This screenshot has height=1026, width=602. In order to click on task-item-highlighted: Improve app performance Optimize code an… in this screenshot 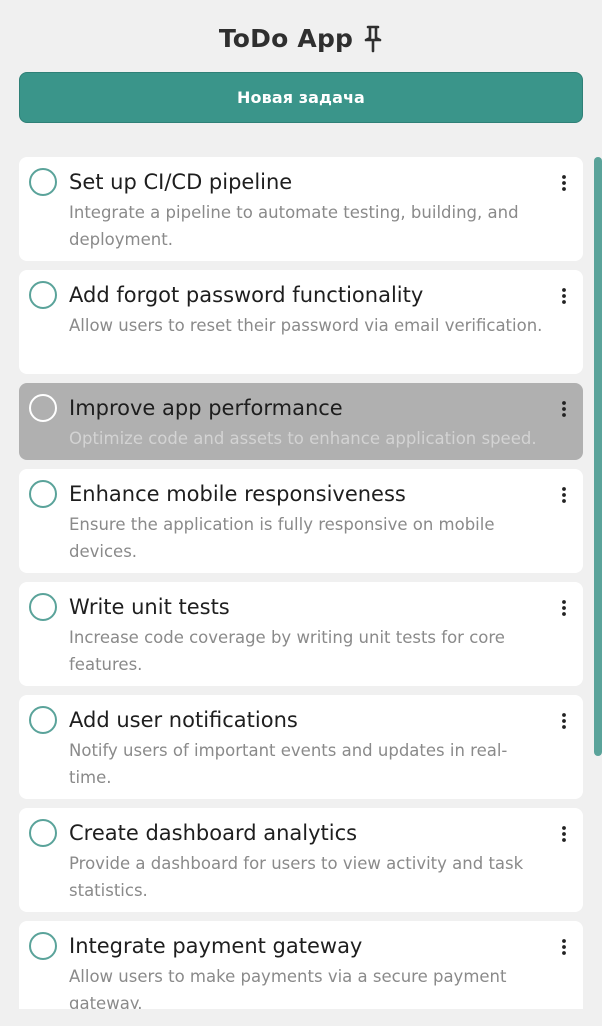, I will do `click(301, 421)`.